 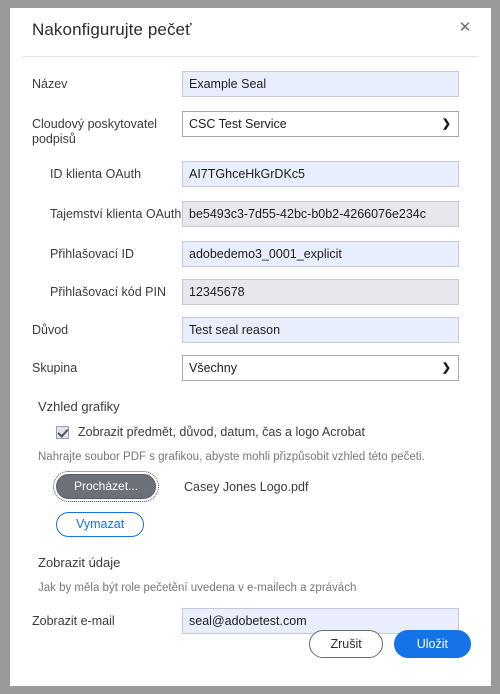 I want to click on seal-name-input, so click(x=320, y=84).